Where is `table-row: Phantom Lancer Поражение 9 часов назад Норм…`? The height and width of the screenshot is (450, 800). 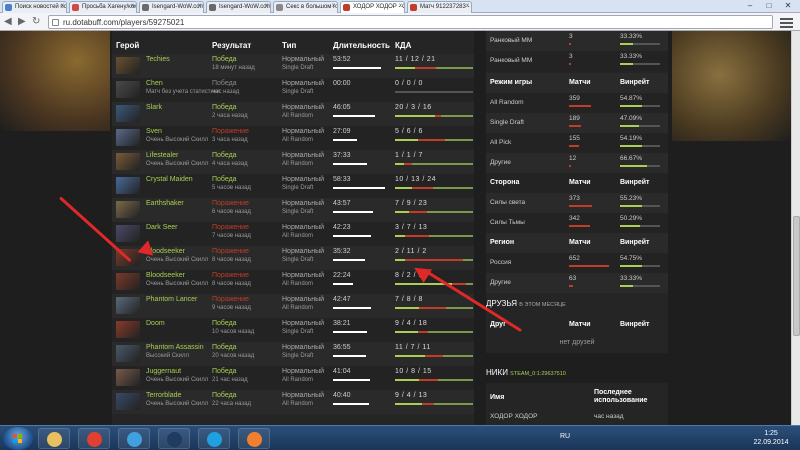 table-row: Phantom Lancer Поражение 9 часов назад Норм… is located at coordinates (293, 306).